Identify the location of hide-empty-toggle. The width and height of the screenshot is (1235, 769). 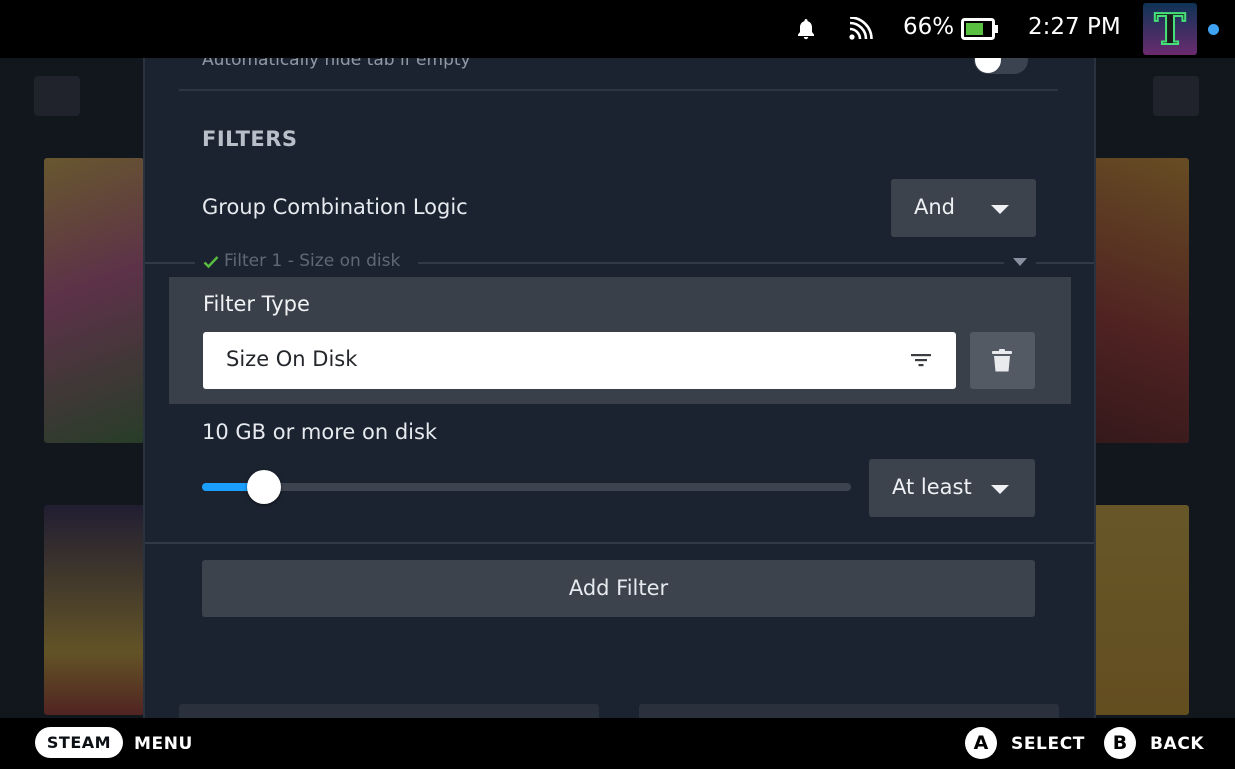
(1001, 66).